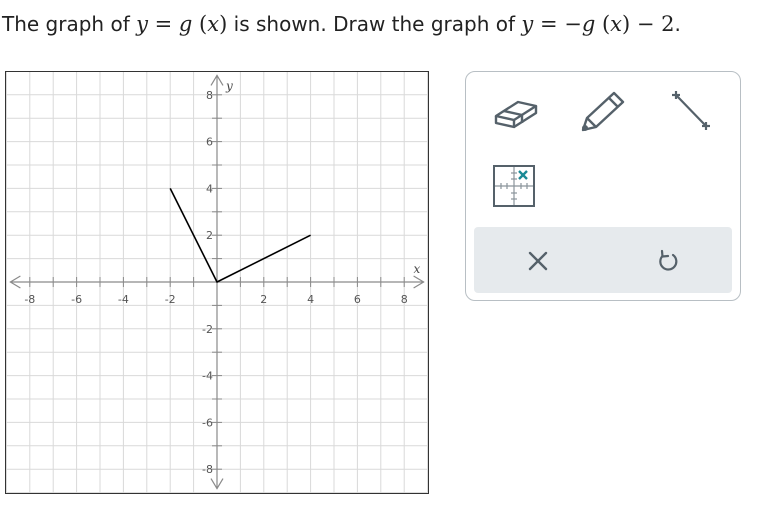 The image size is (779, 507). Describe the element at coordinates (182, 24) in the screenshot. I see `given-function: y = g (x)` at that location.